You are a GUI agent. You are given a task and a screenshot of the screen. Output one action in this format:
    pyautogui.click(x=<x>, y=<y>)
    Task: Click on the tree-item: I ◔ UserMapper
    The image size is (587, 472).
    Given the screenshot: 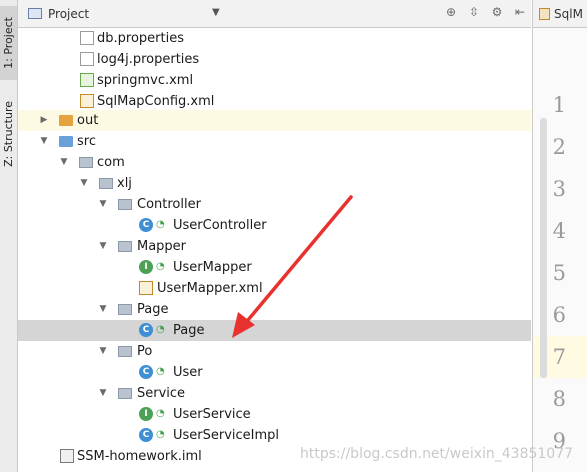 What is the action you would take?
    pyautogui.click(x=274, y=267)
    